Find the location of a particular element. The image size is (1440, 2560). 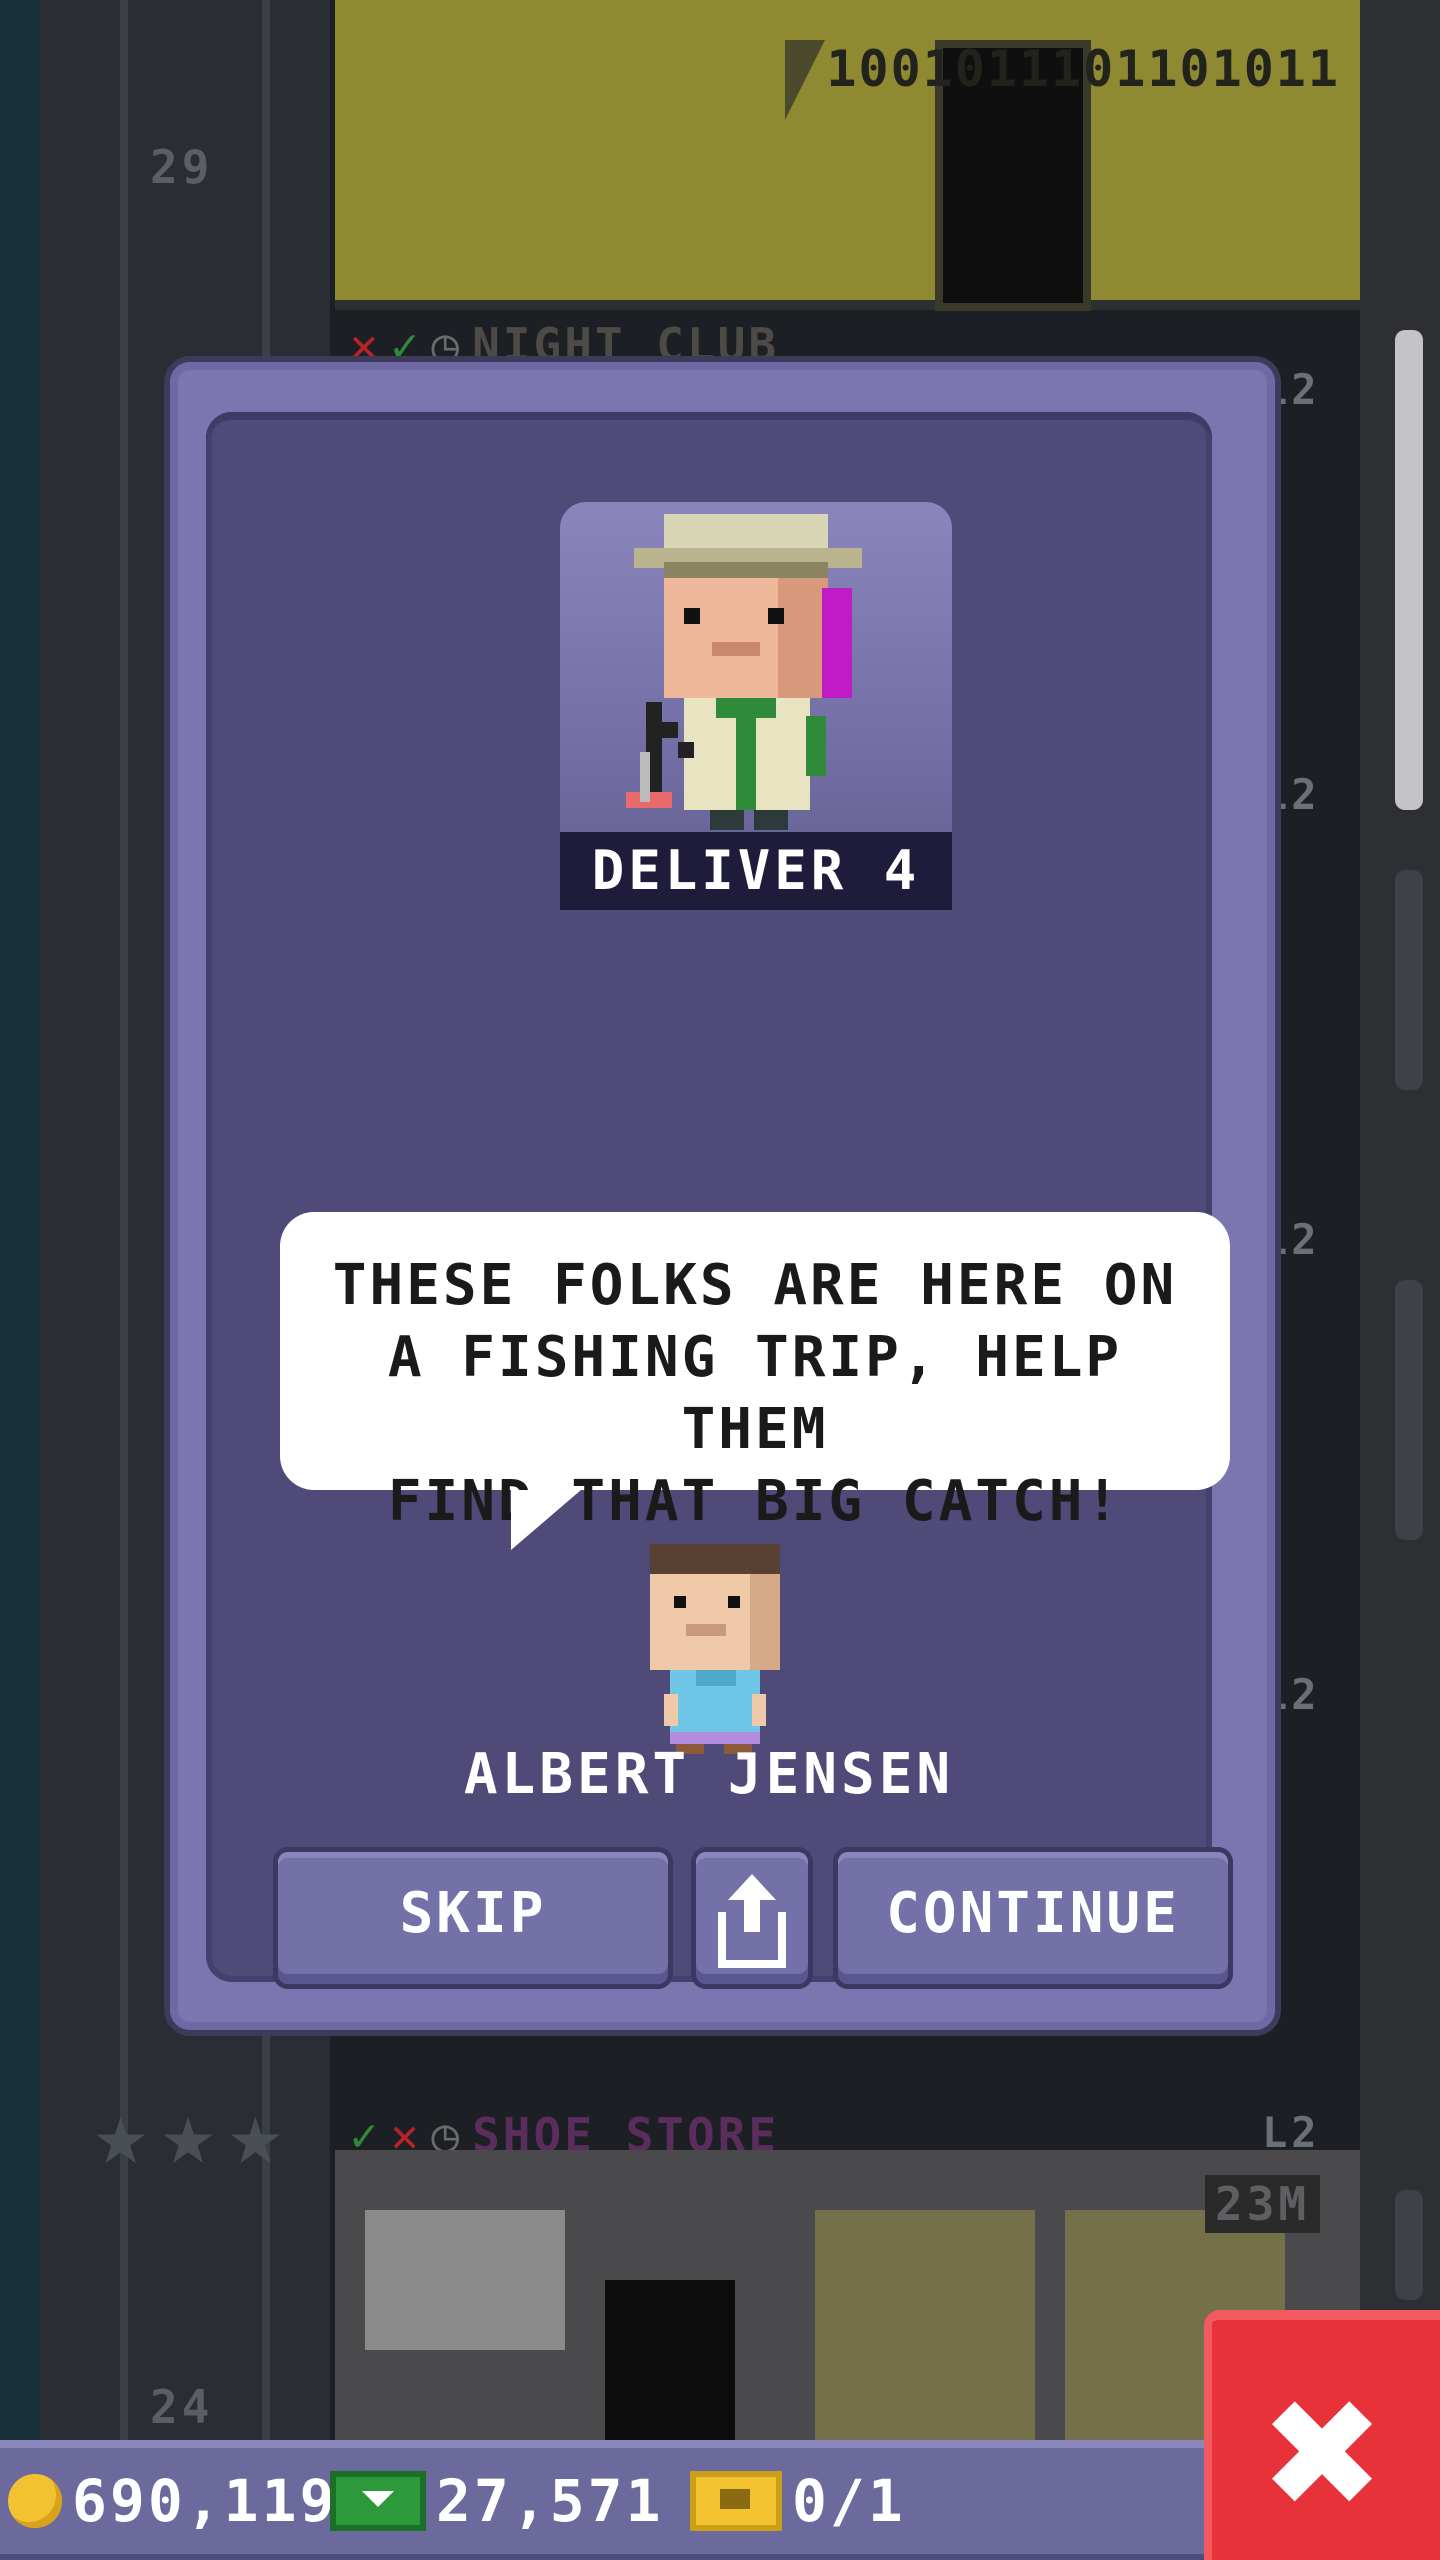

shoe-shelf is located at coordinates (925, 2325).